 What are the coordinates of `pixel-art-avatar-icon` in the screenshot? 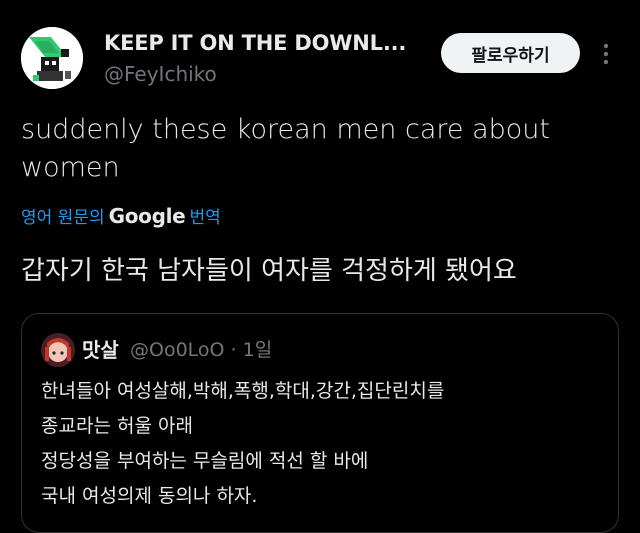 It's located at (52, 58).